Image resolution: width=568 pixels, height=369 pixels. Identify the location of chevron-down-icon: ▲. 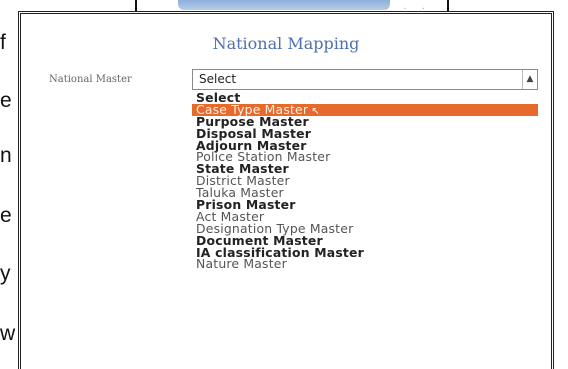
(529, 79).